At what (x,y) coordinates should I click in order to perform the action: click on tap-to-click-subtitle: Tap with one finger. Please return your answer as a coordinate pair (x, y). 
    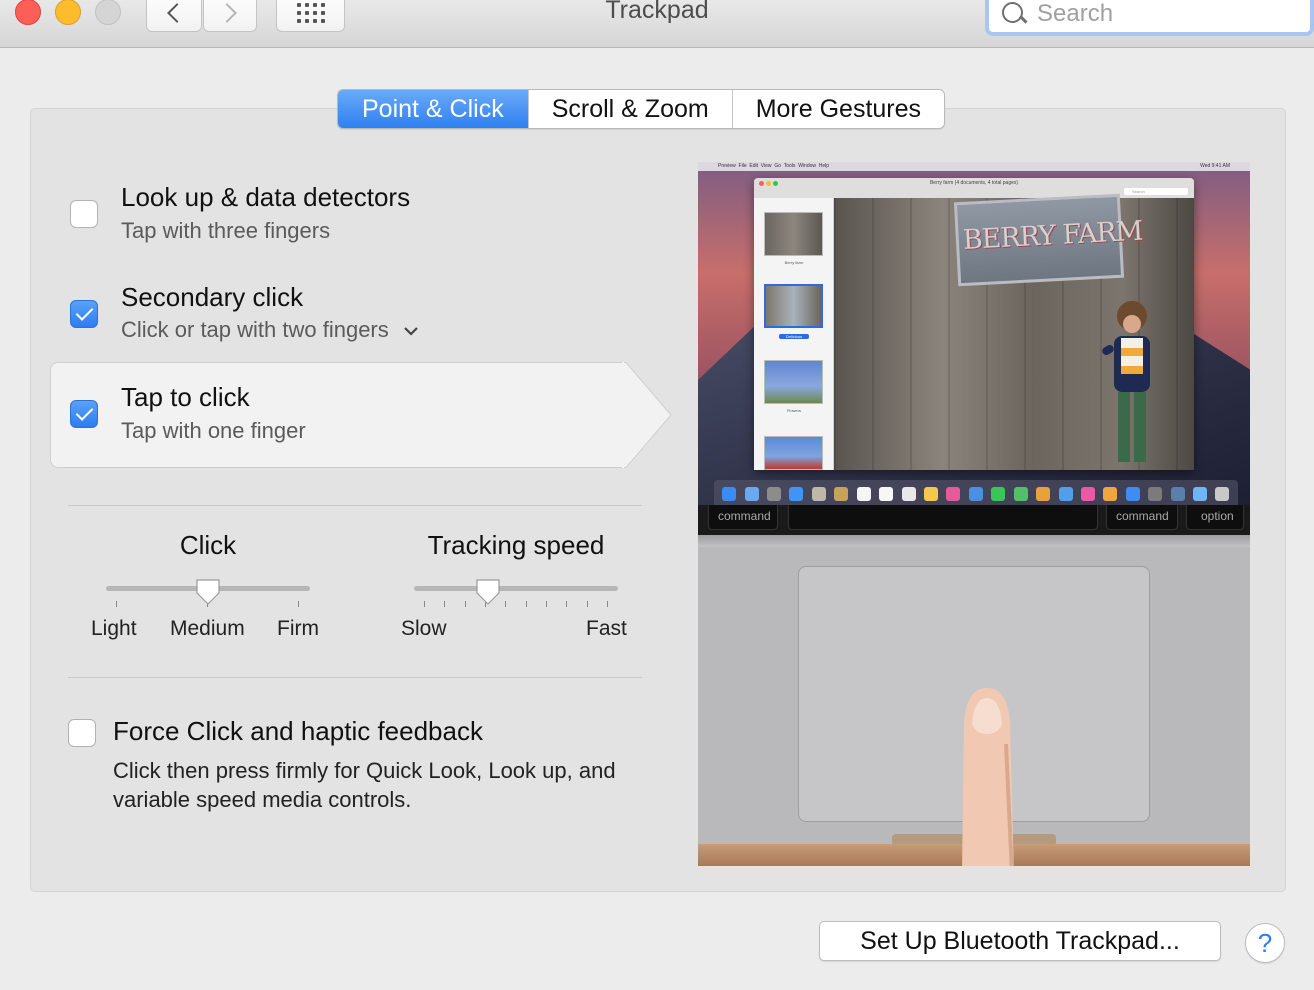
    Looking at the image, I should click on (213, 430).